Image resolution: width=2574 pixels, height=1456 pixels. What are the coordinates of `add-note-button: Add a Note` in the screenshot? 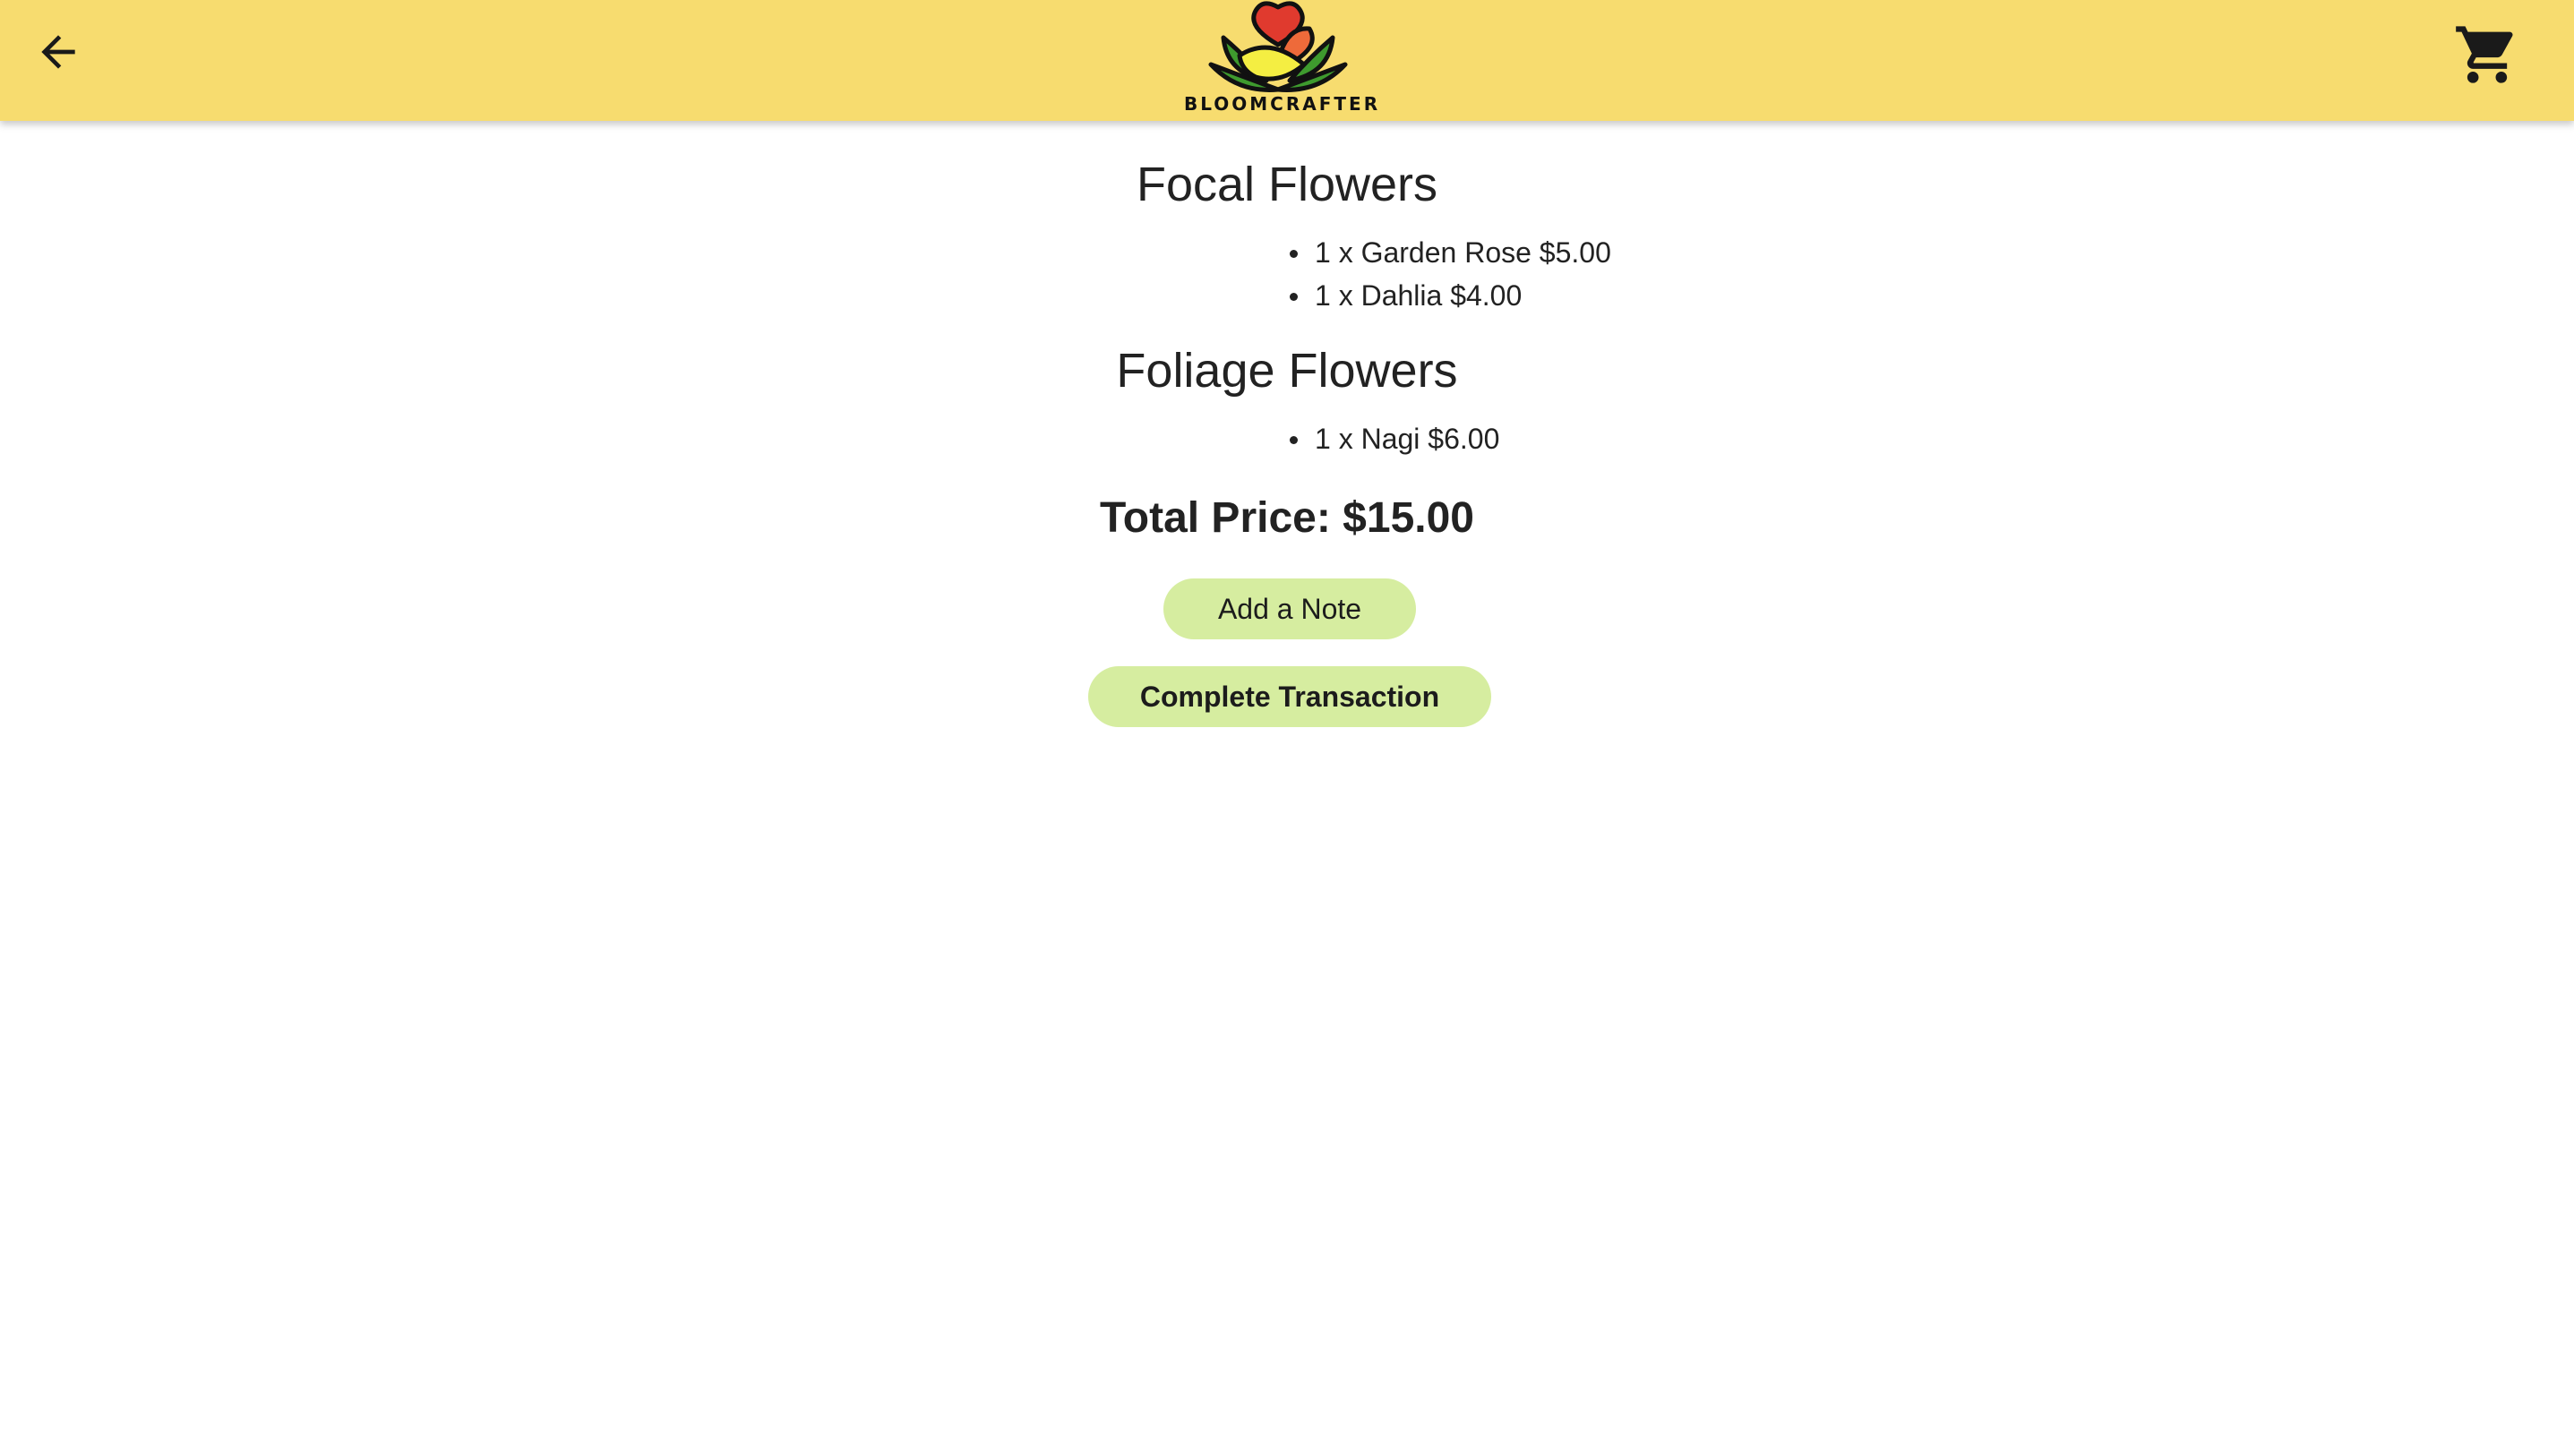 It's located at (1289, 608).